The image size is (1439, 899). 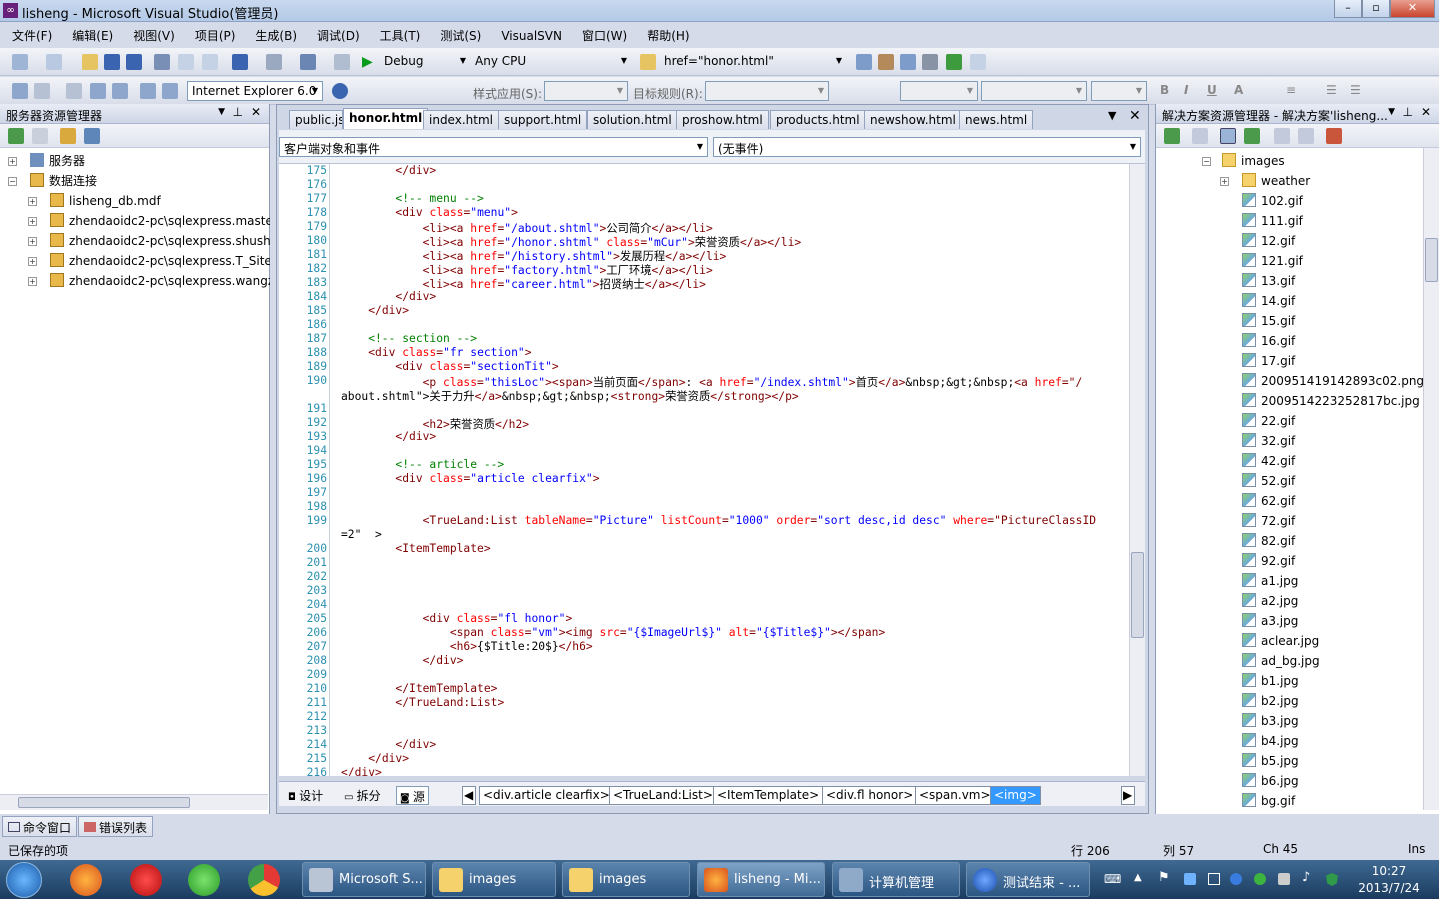 I want to click on menu-visualsvn: VisualSVN, so click(x=529, y=34).